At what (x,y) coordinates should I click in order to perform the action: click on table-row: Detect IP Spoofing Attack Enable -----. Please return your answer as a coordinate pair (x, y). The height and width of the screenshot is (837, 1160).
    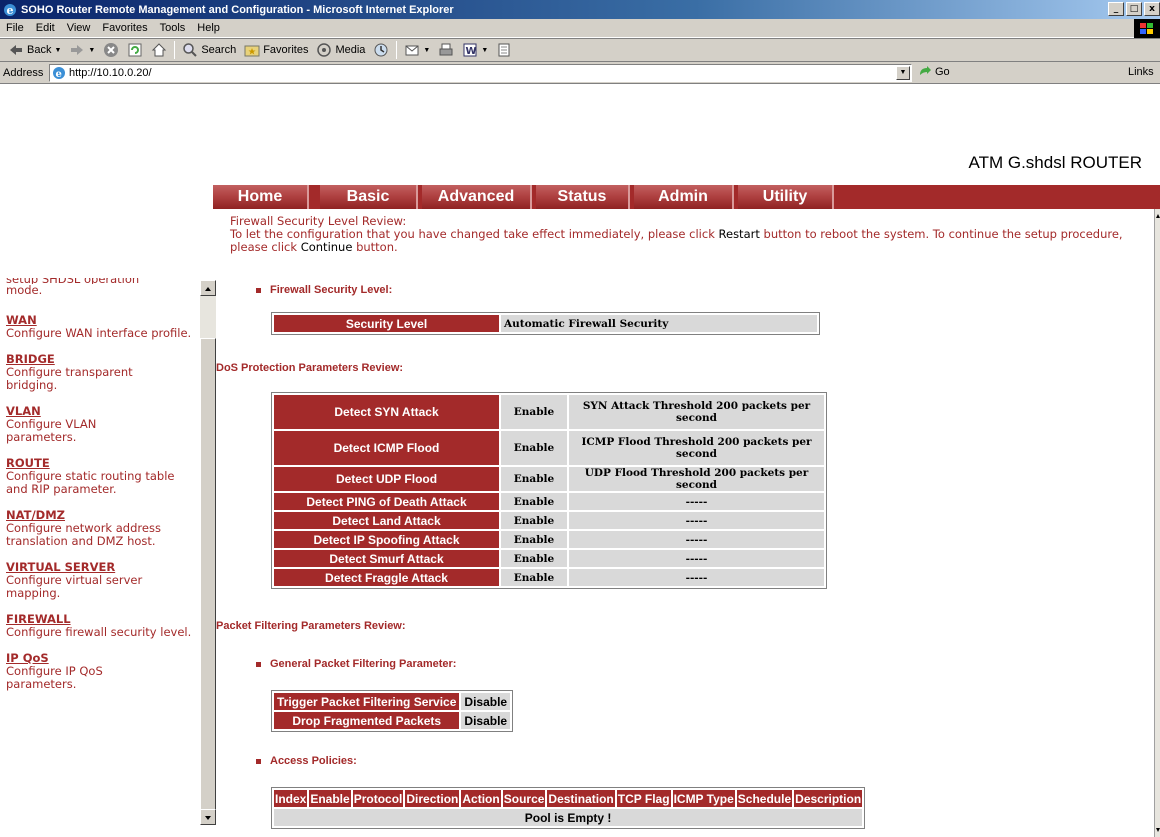
    Looking at the image, I should click on (549, 539).